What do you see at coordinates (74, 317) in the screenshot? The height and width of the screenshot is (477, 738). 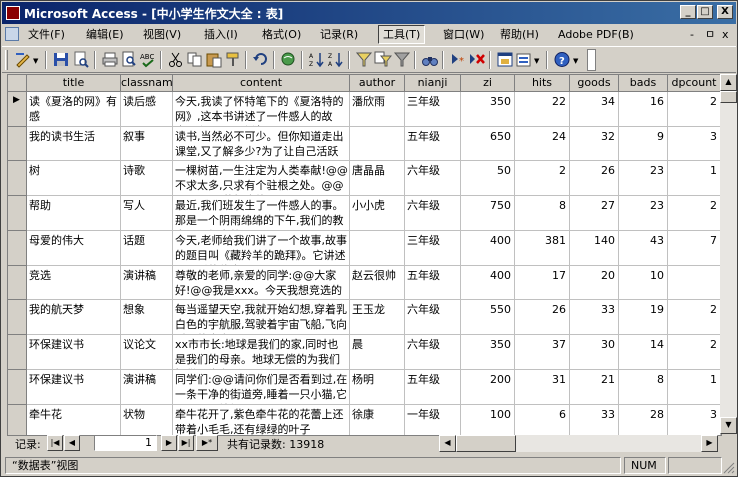 I see `cell-title: 我的航天梦` at bounding box center [74, 317].